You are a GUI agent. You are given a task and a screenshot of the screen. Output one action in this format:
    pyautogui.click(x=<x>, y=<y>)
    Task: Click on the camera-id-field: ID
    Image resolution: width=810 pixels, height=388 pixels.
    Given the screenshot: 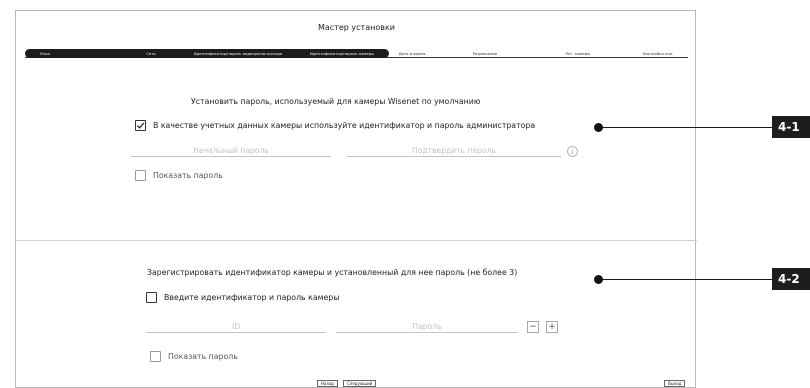 What is the action you would take?
    pyautogui.click(x=236, y=327)
    